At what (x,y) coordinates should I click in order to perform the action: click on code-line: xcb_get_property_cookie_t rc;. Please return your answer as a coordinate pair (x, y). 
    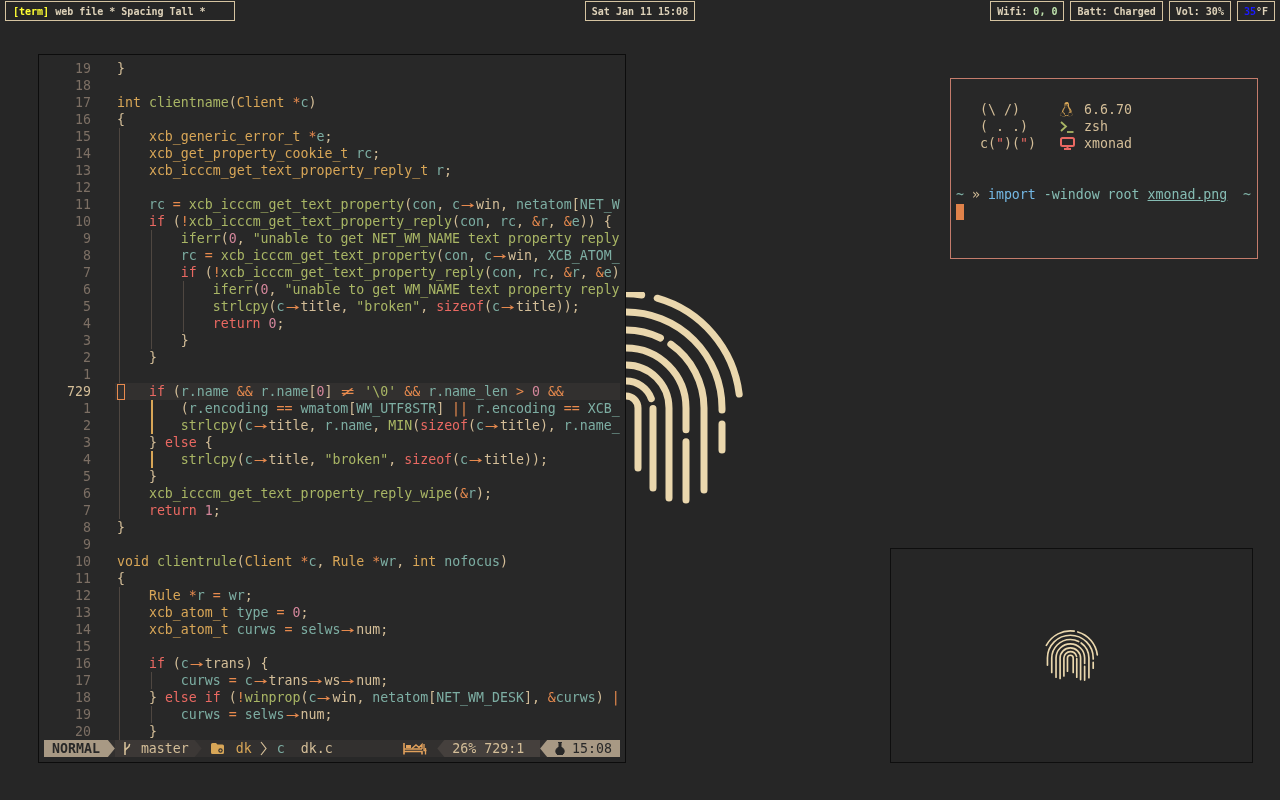
    Looking at the image, I should click on (264, 153).